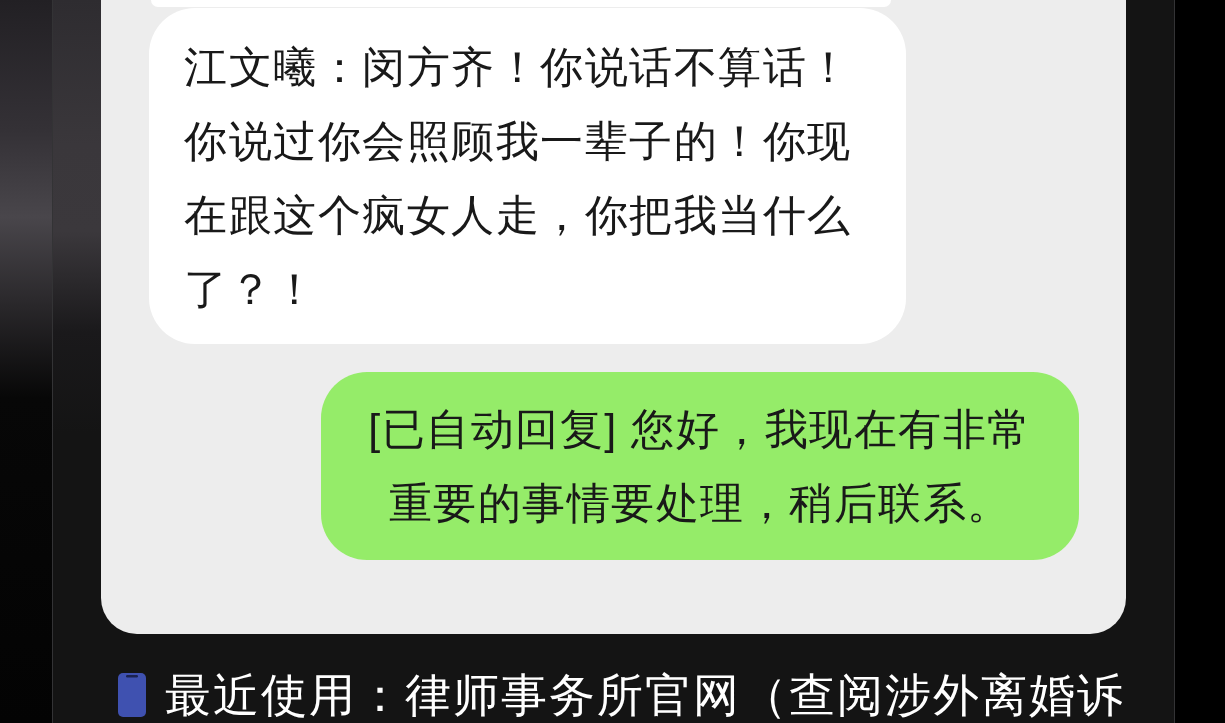 This screenshot has width=1225, height=723. Describe the element at coordinates (645, 695) in the screenshot. I see `recent-usage-text: 最近使用：律师事务所官网（查阅涉外离婚诉` at that location.